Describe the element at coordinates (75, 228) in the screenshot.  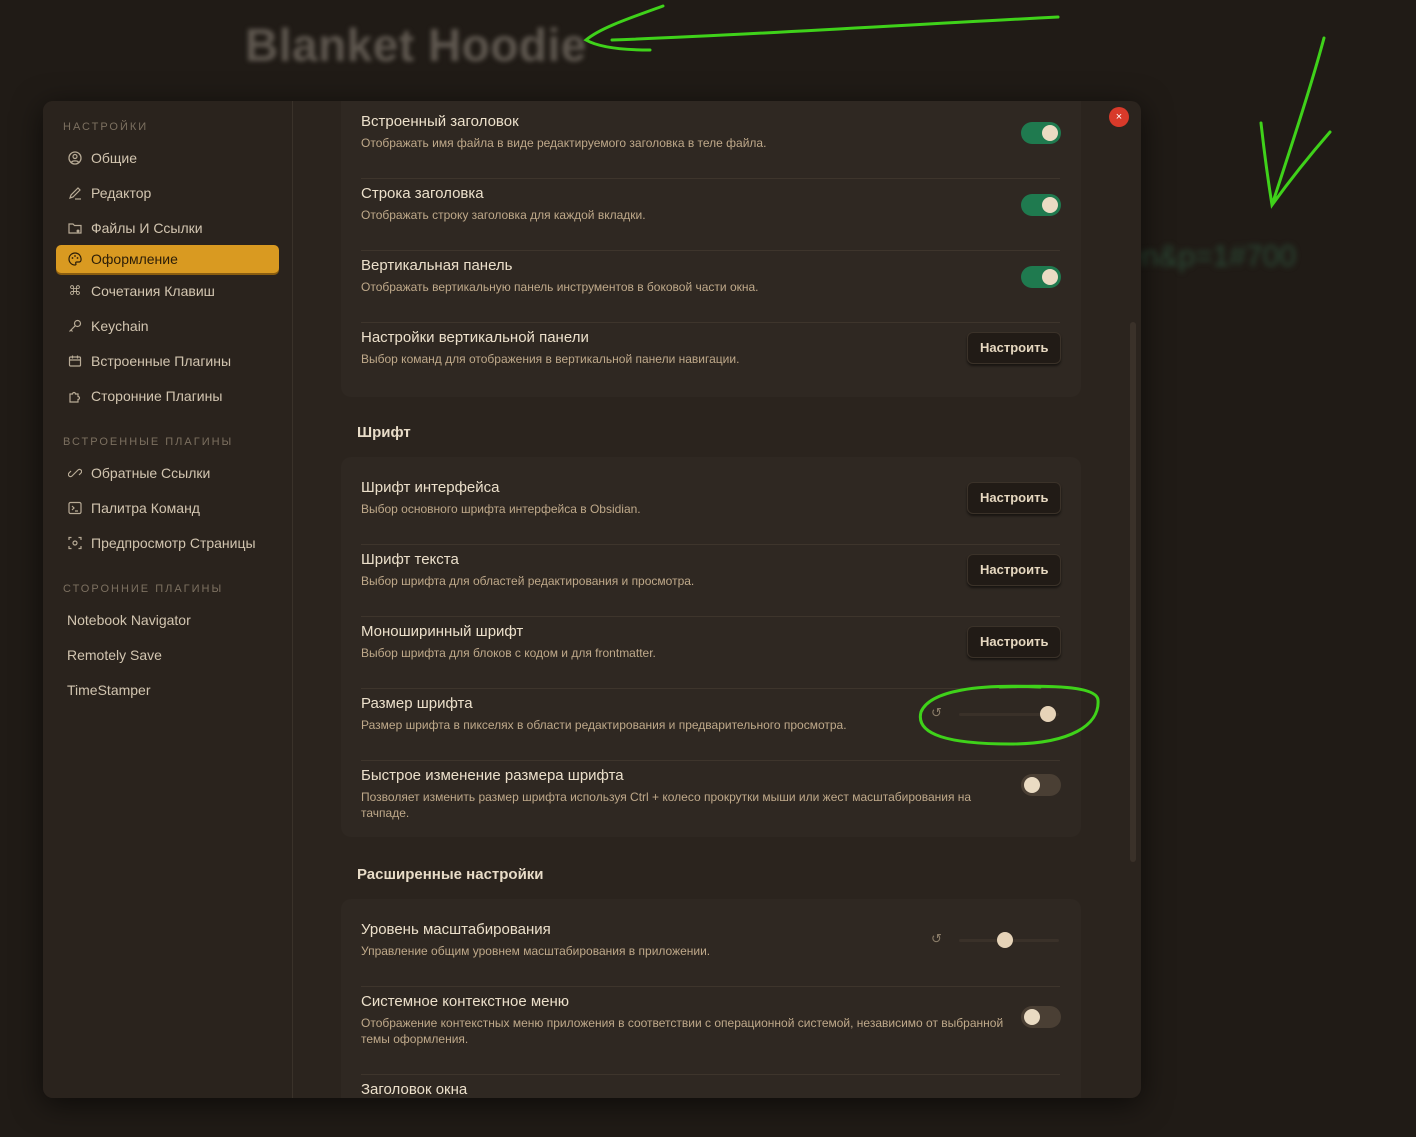
I see `folder-link-icon` at that location.